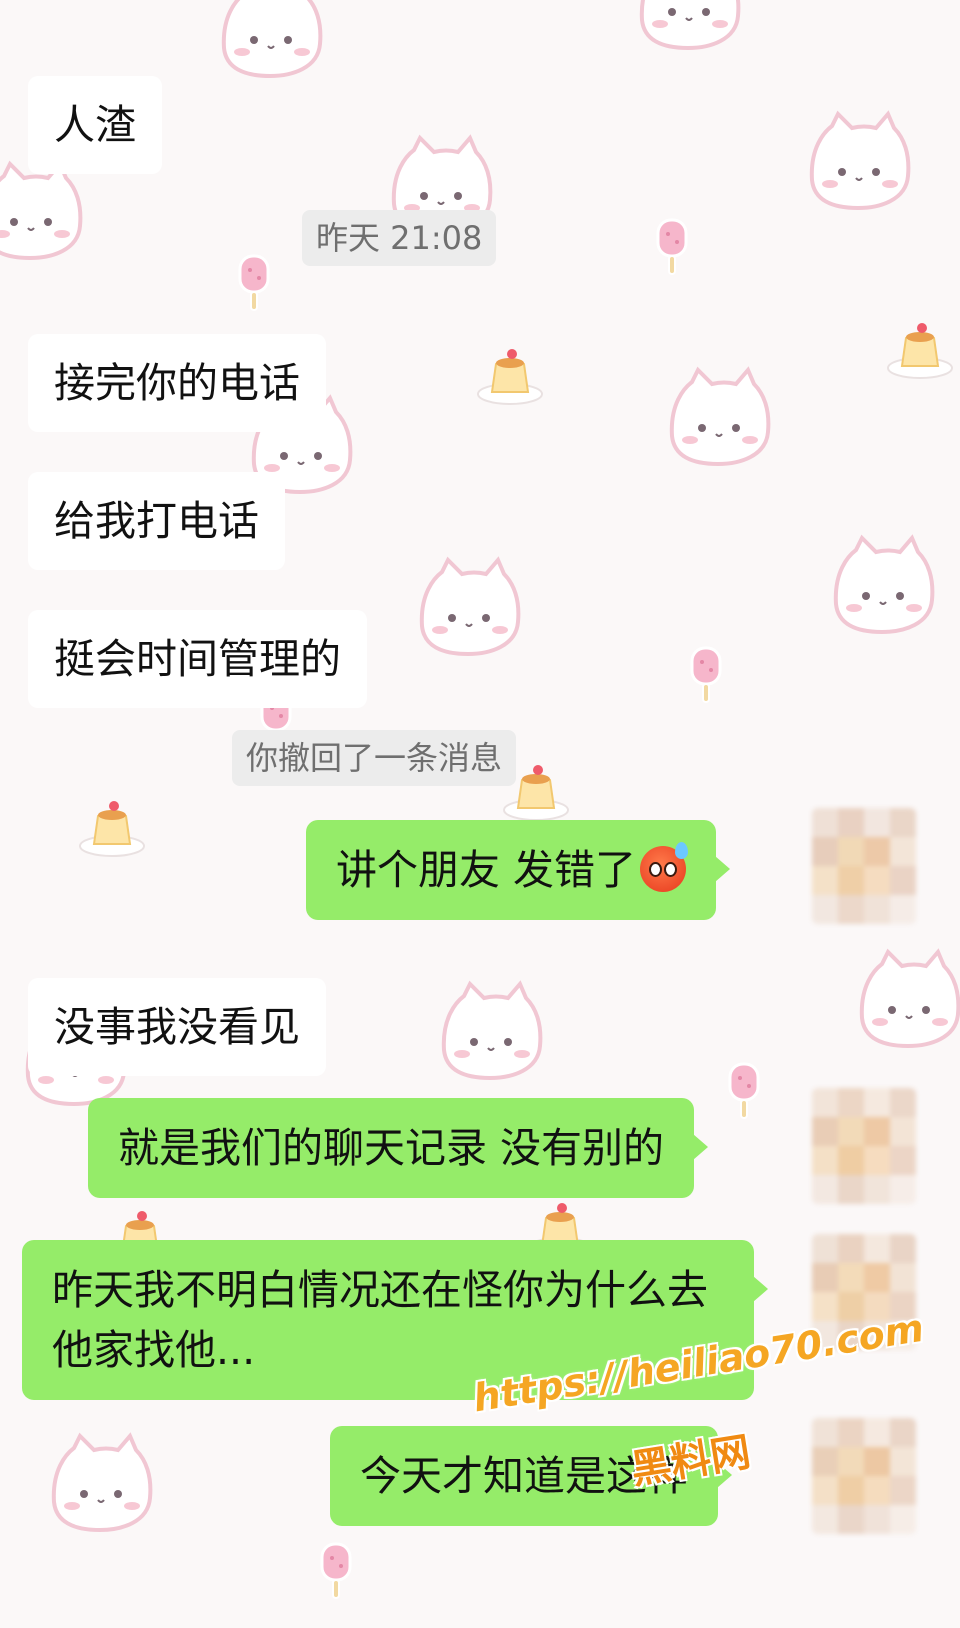 This screenshot has height=1628, width=960. I want to click on message-text: 没事我没看见, so click(177, 1027).